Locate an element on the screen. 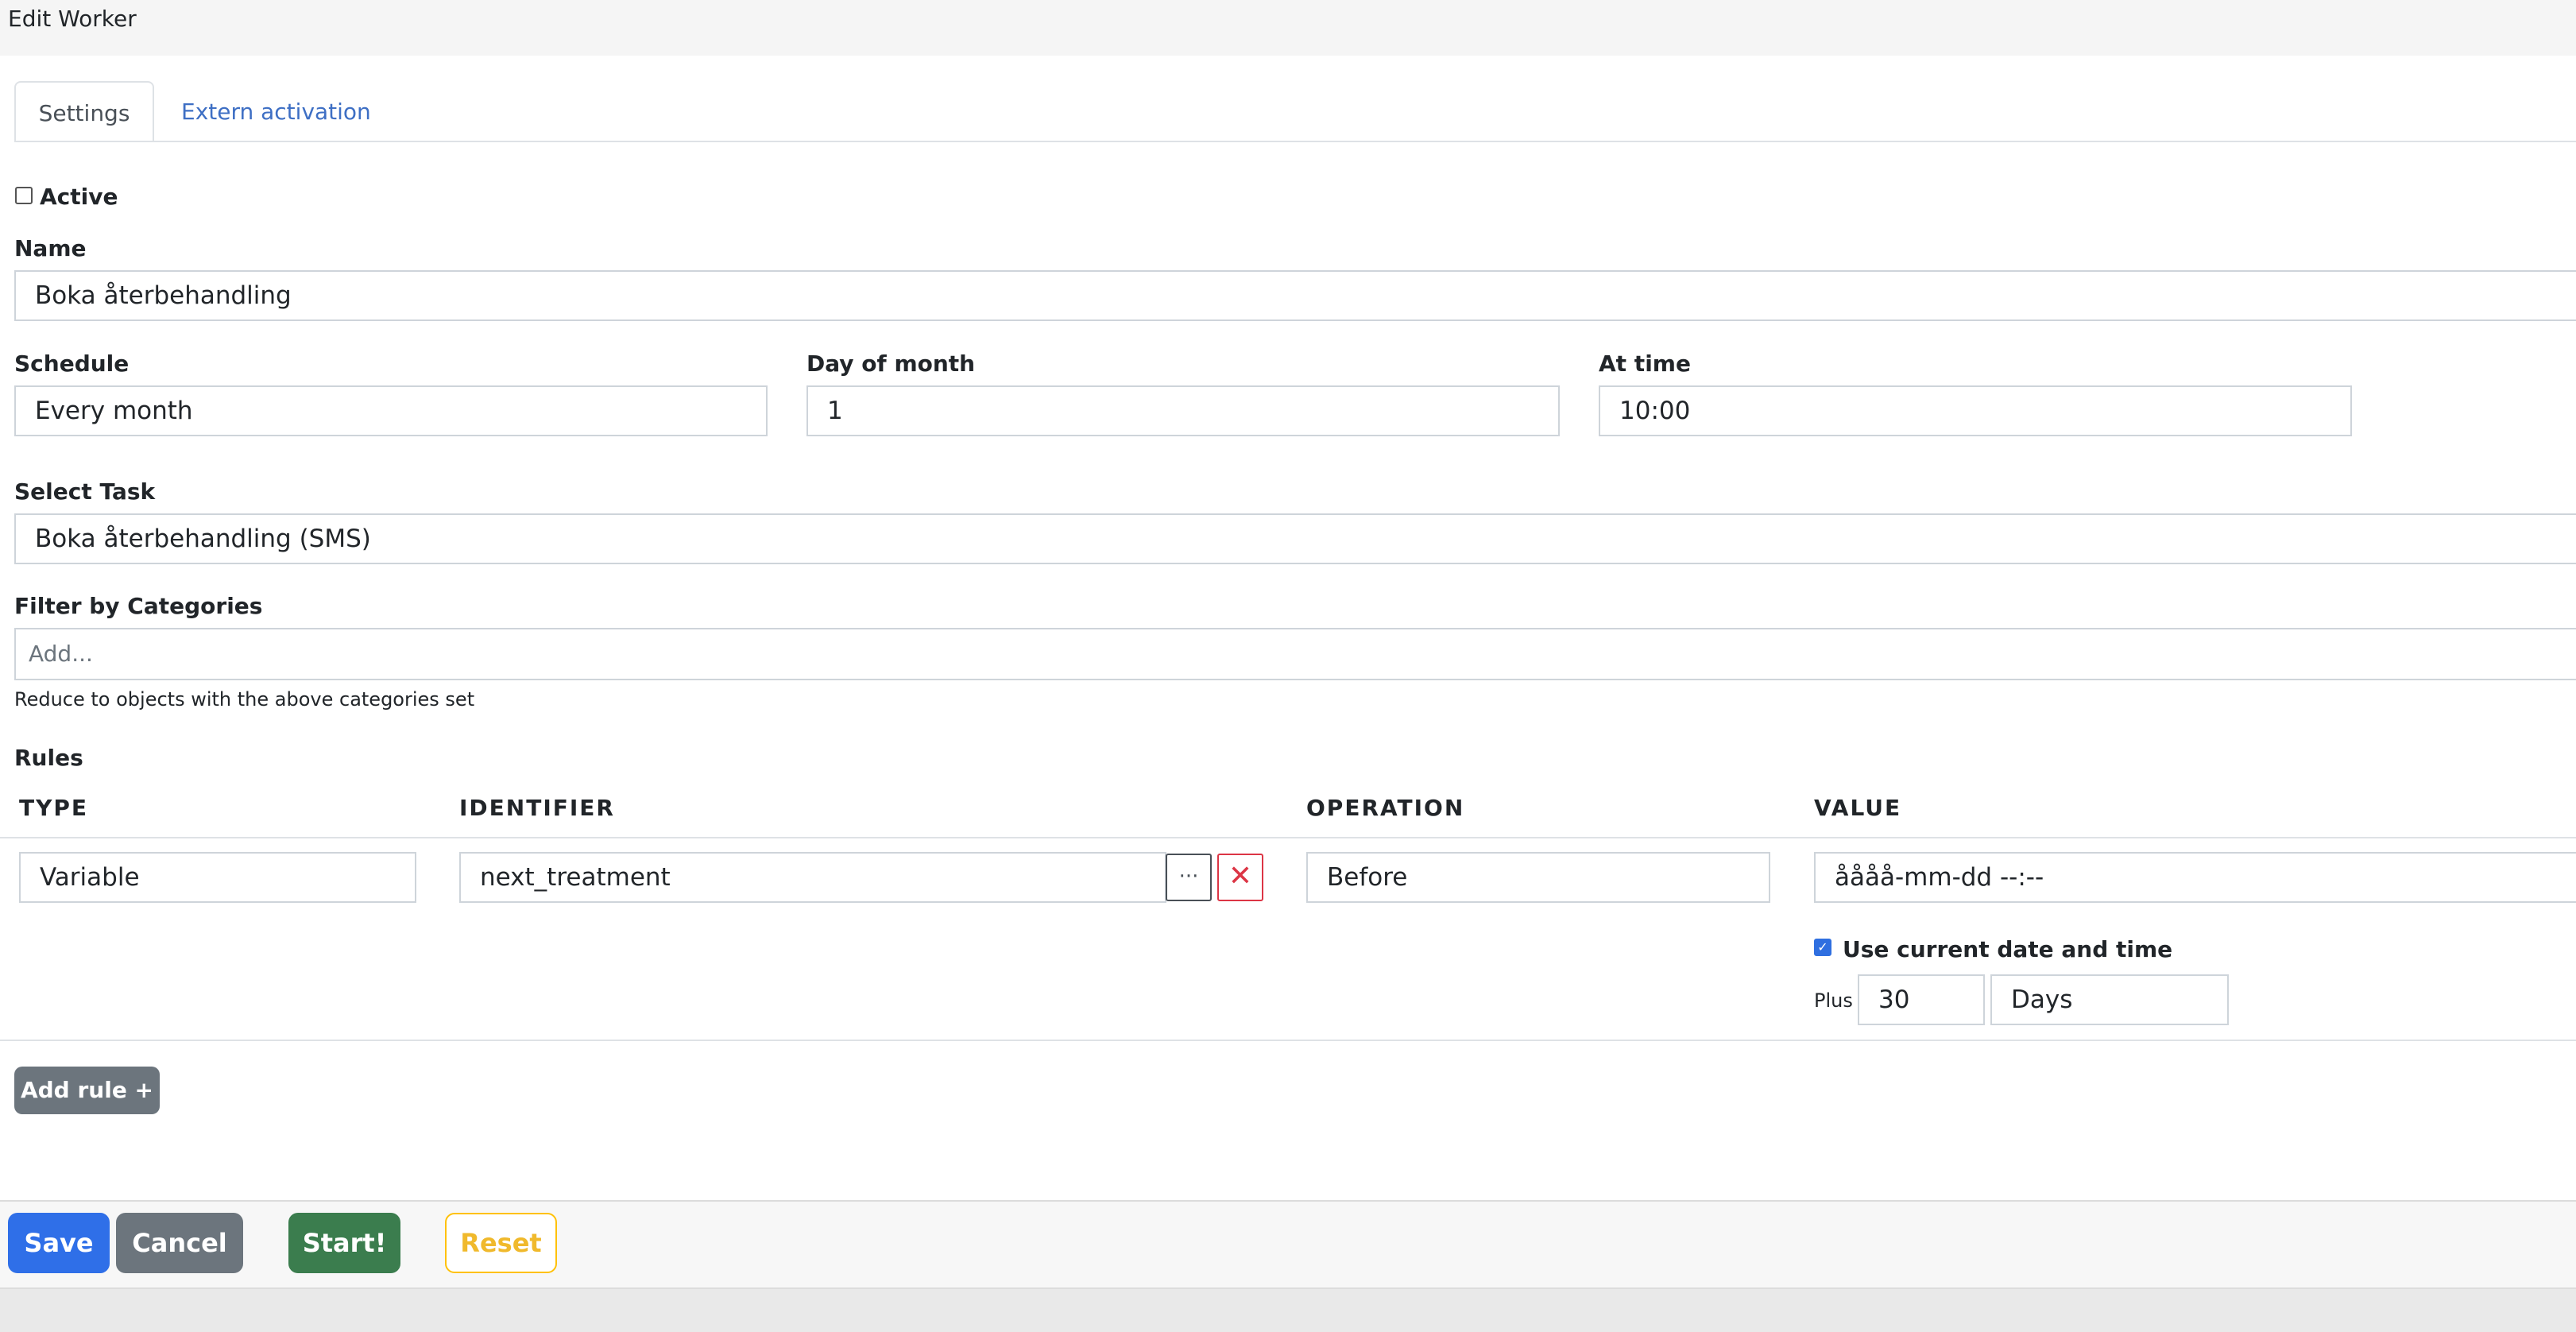  rules-title: Rules is located at coordinates (48, 758).